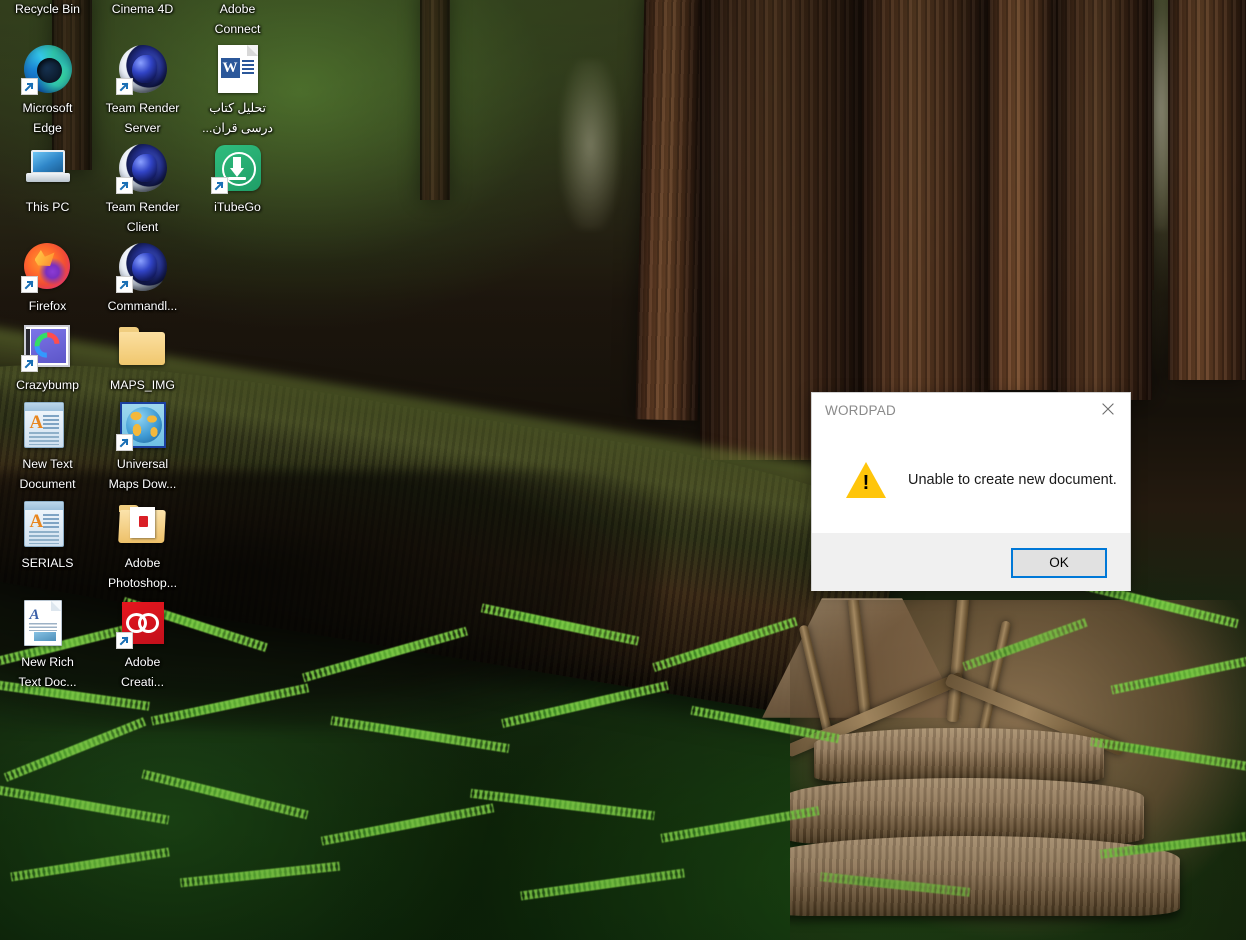 The height and width of the screenshot is (940, 1246). Describe the element at coordinates (971, 562) in the screenshot. I see `dialog-footer: OK` at that location.